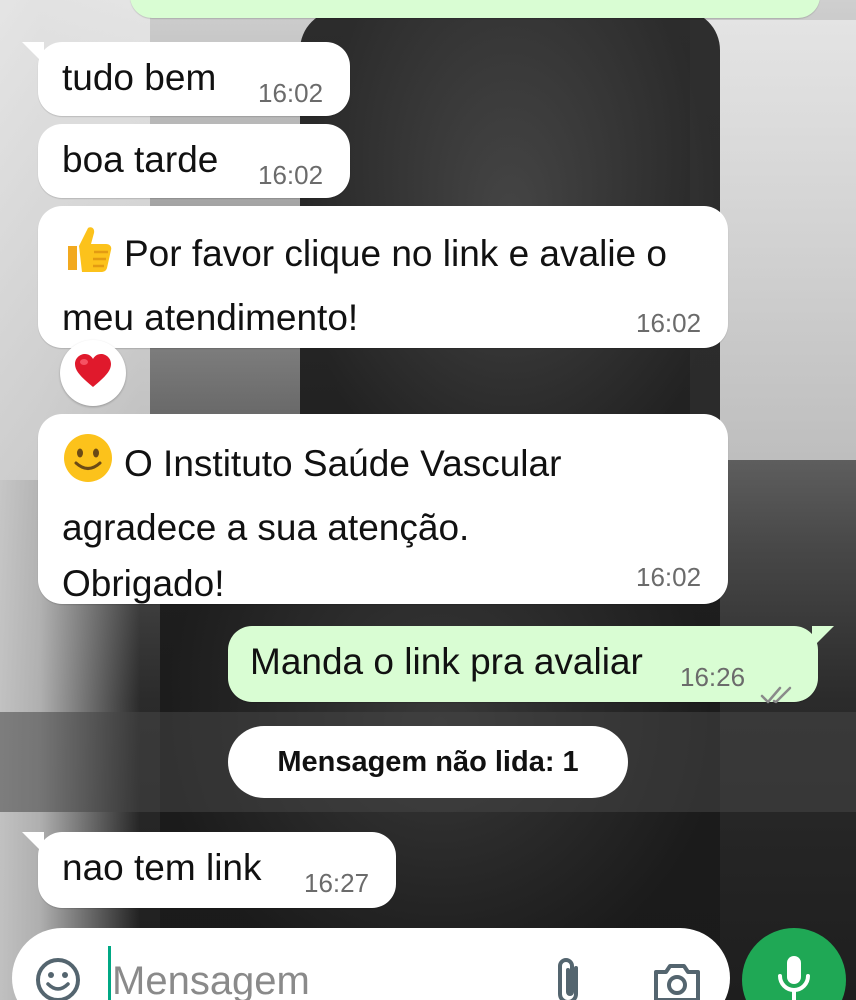 This screenshot has width=856, height=1000. I want to click on thumbs-up-icon, so click(88, 256).